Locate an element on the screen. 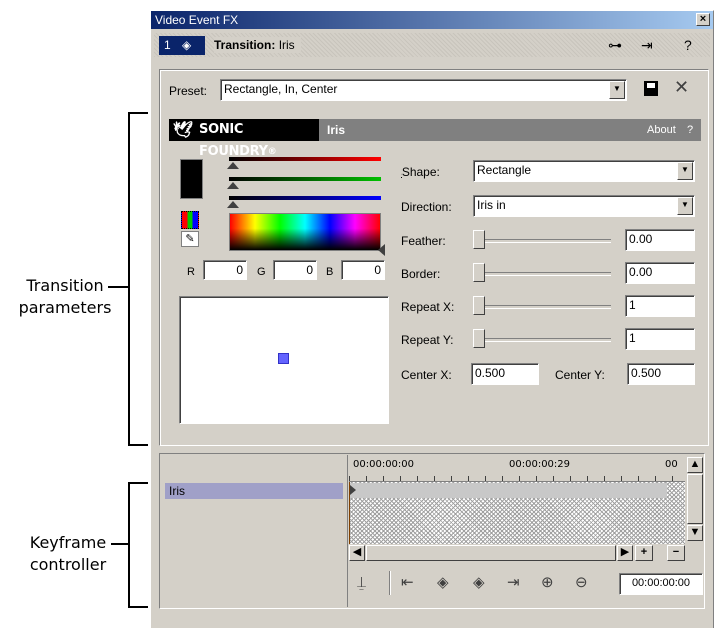  keyframe-time-field: 00:00:00:00 is located at coordinates (661, 584).